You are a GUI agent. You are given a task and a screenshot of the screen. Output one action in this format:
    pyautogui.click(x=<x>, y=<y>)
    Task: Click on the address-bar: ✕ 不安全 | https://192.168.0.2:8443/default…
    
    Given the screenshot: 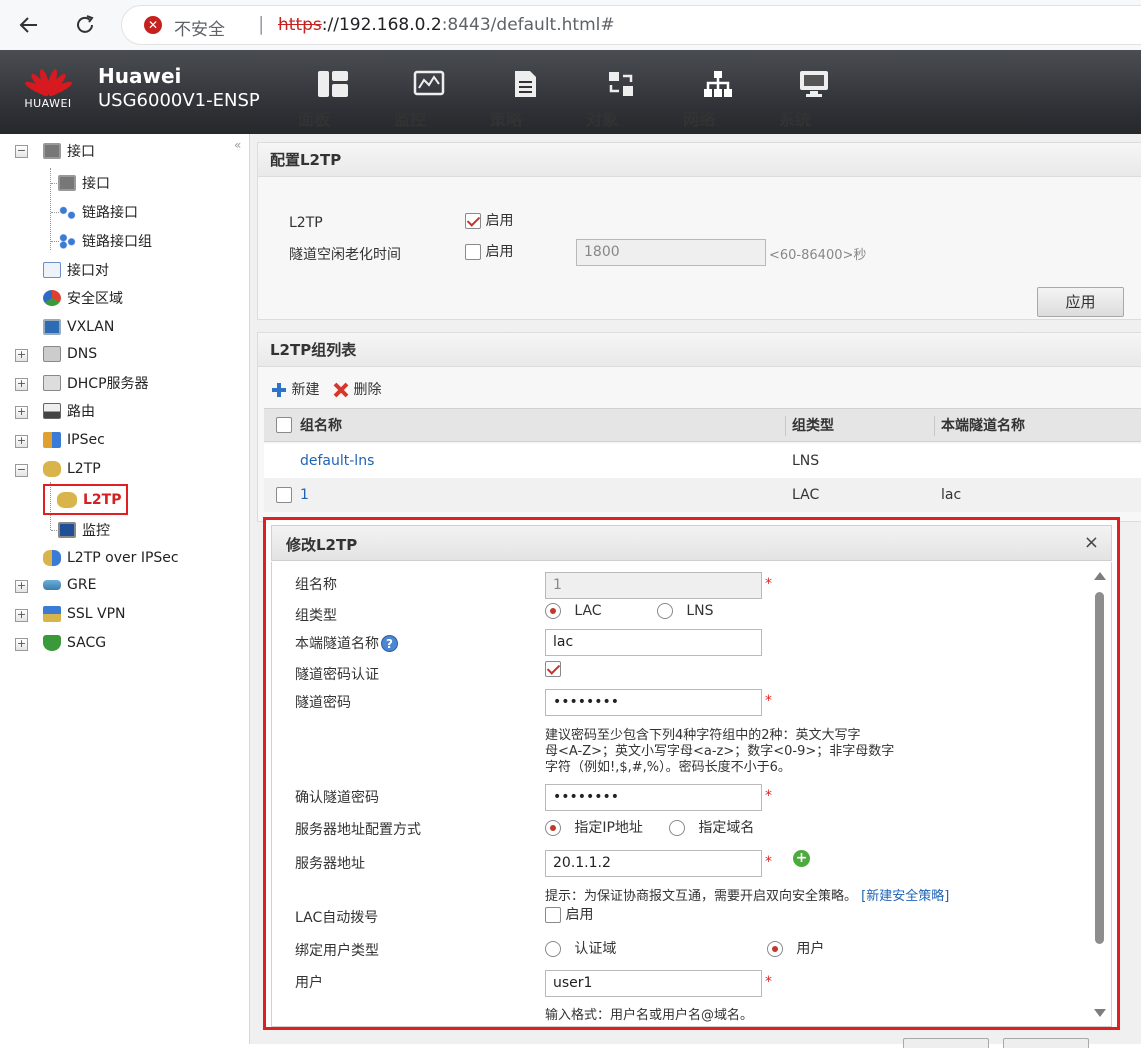 What is the action you would take?
    pyautogui.click(x=631, y=25)
    